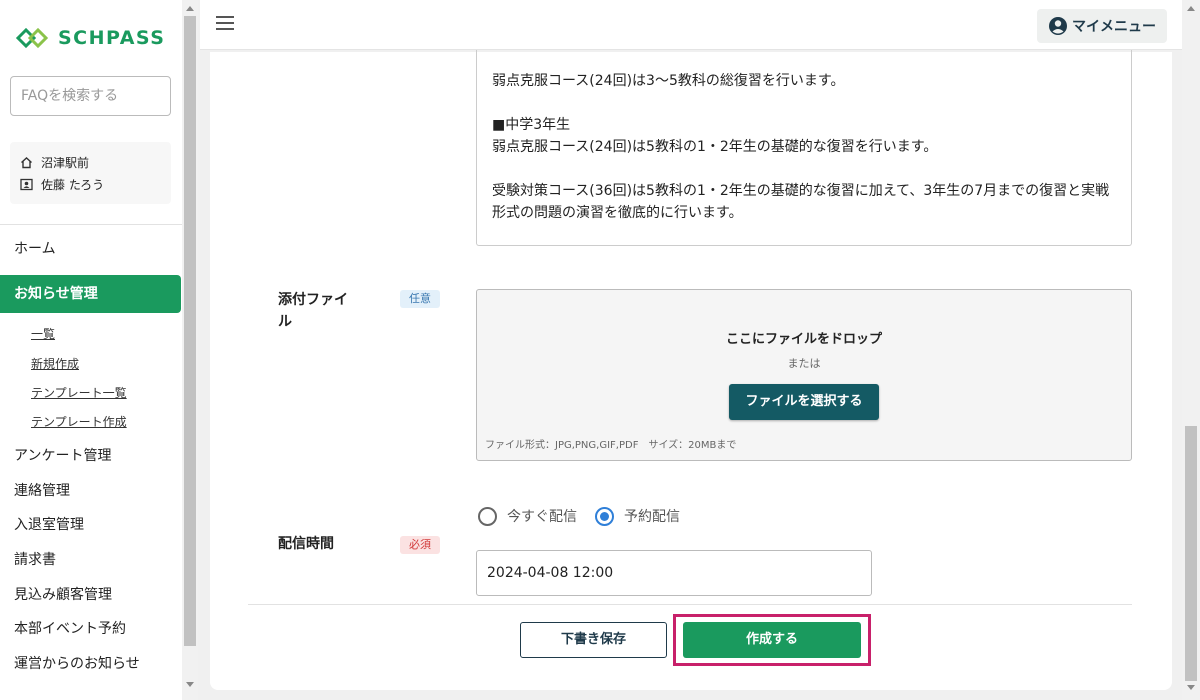 Image resolution: width=1200 pixels, height=700 pixels. What do you see at coordinates (73, 184) in the screenshot?
I see `user-name: 佐藤 たろう` at bounding box center [73, 184].